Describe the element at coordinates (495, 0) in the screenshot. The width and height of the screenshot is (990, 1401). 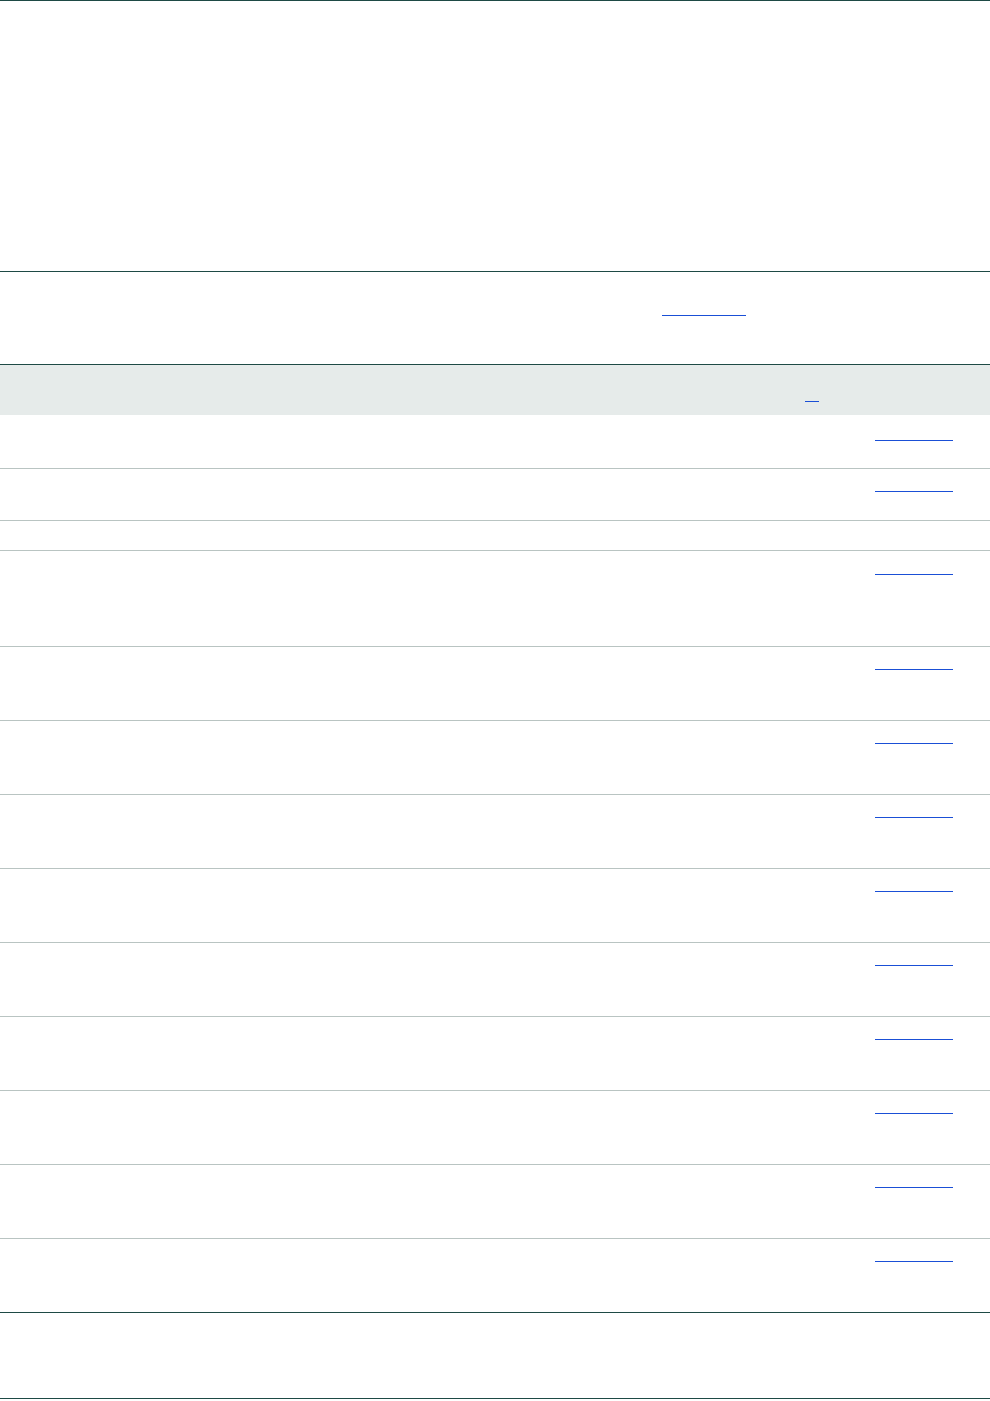
I see `top-rule` at that location.